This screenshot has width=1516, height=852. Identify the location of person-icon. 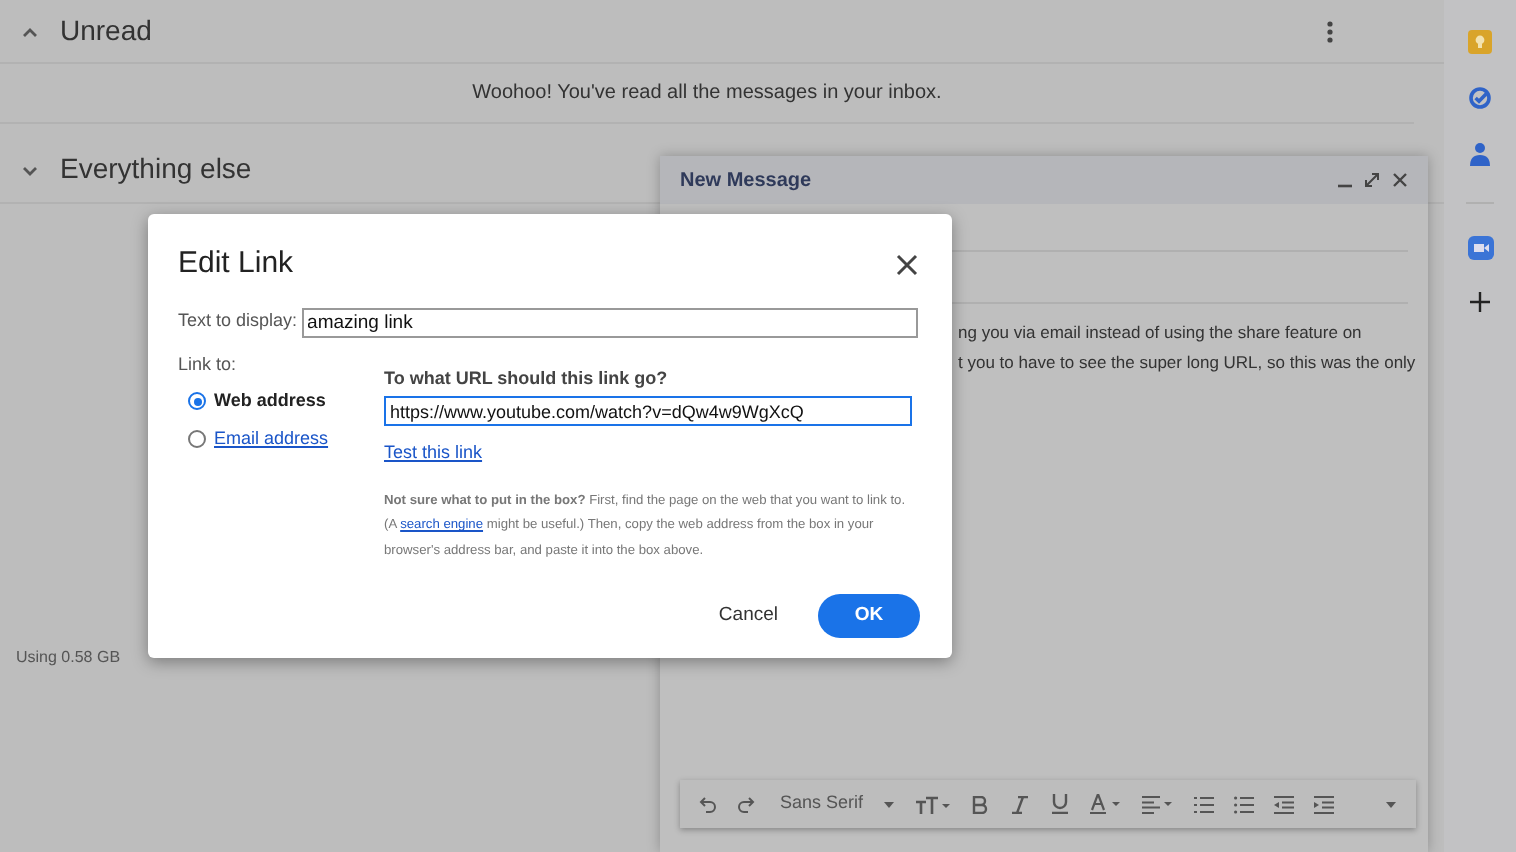
(1480, 154).